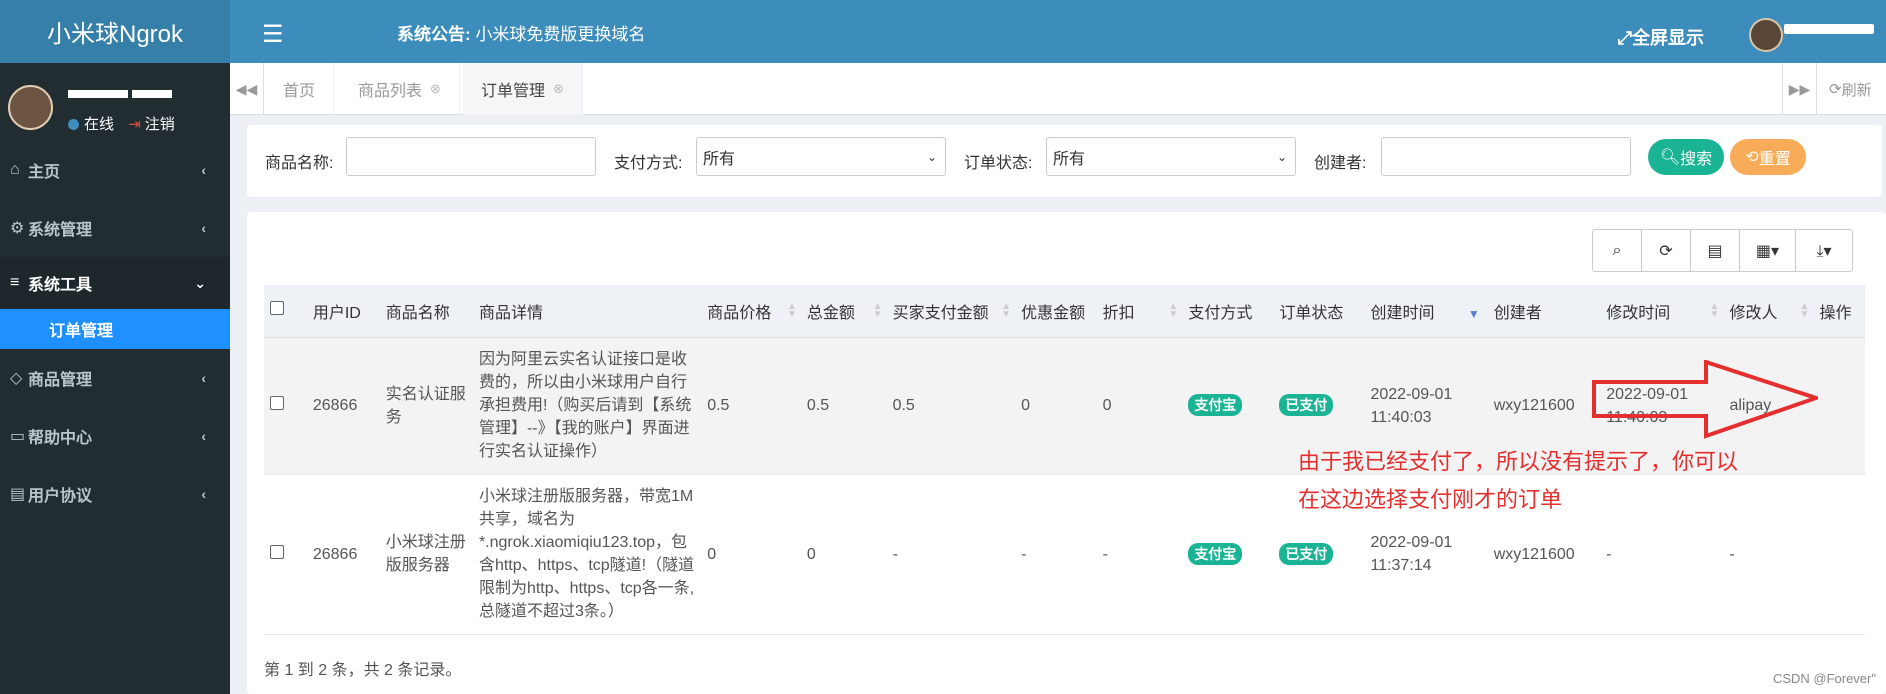 This screenshot has height=694, width=1886. I want to click on tab-scroll-right-icon: ▶▶, so click(1799, 89).